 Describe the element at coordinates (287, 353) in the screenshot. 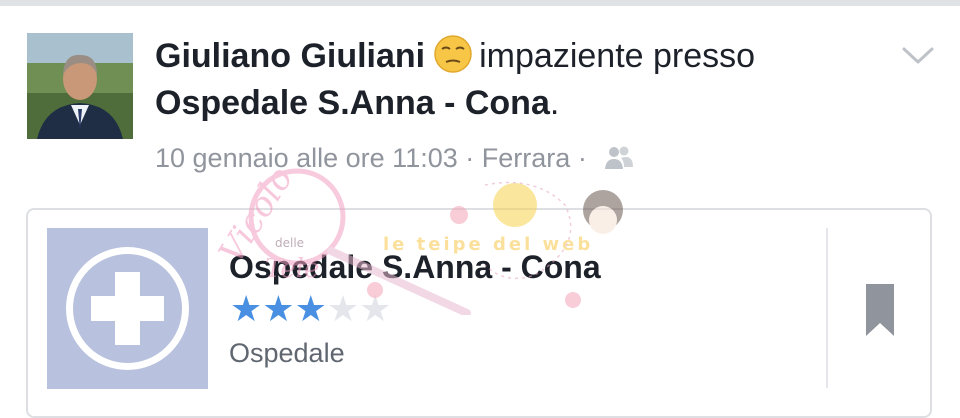

I see `place-category: Ospedale` at that location.